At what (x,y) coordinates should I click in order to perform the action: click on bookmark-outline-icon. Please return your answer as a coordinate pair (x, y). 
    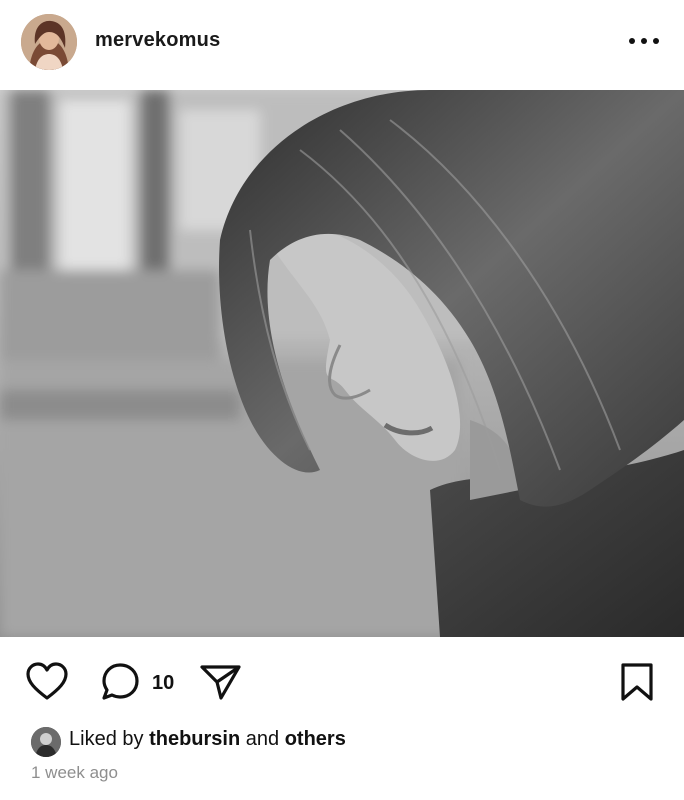
    Looking at the image, I should click on (637, 682).